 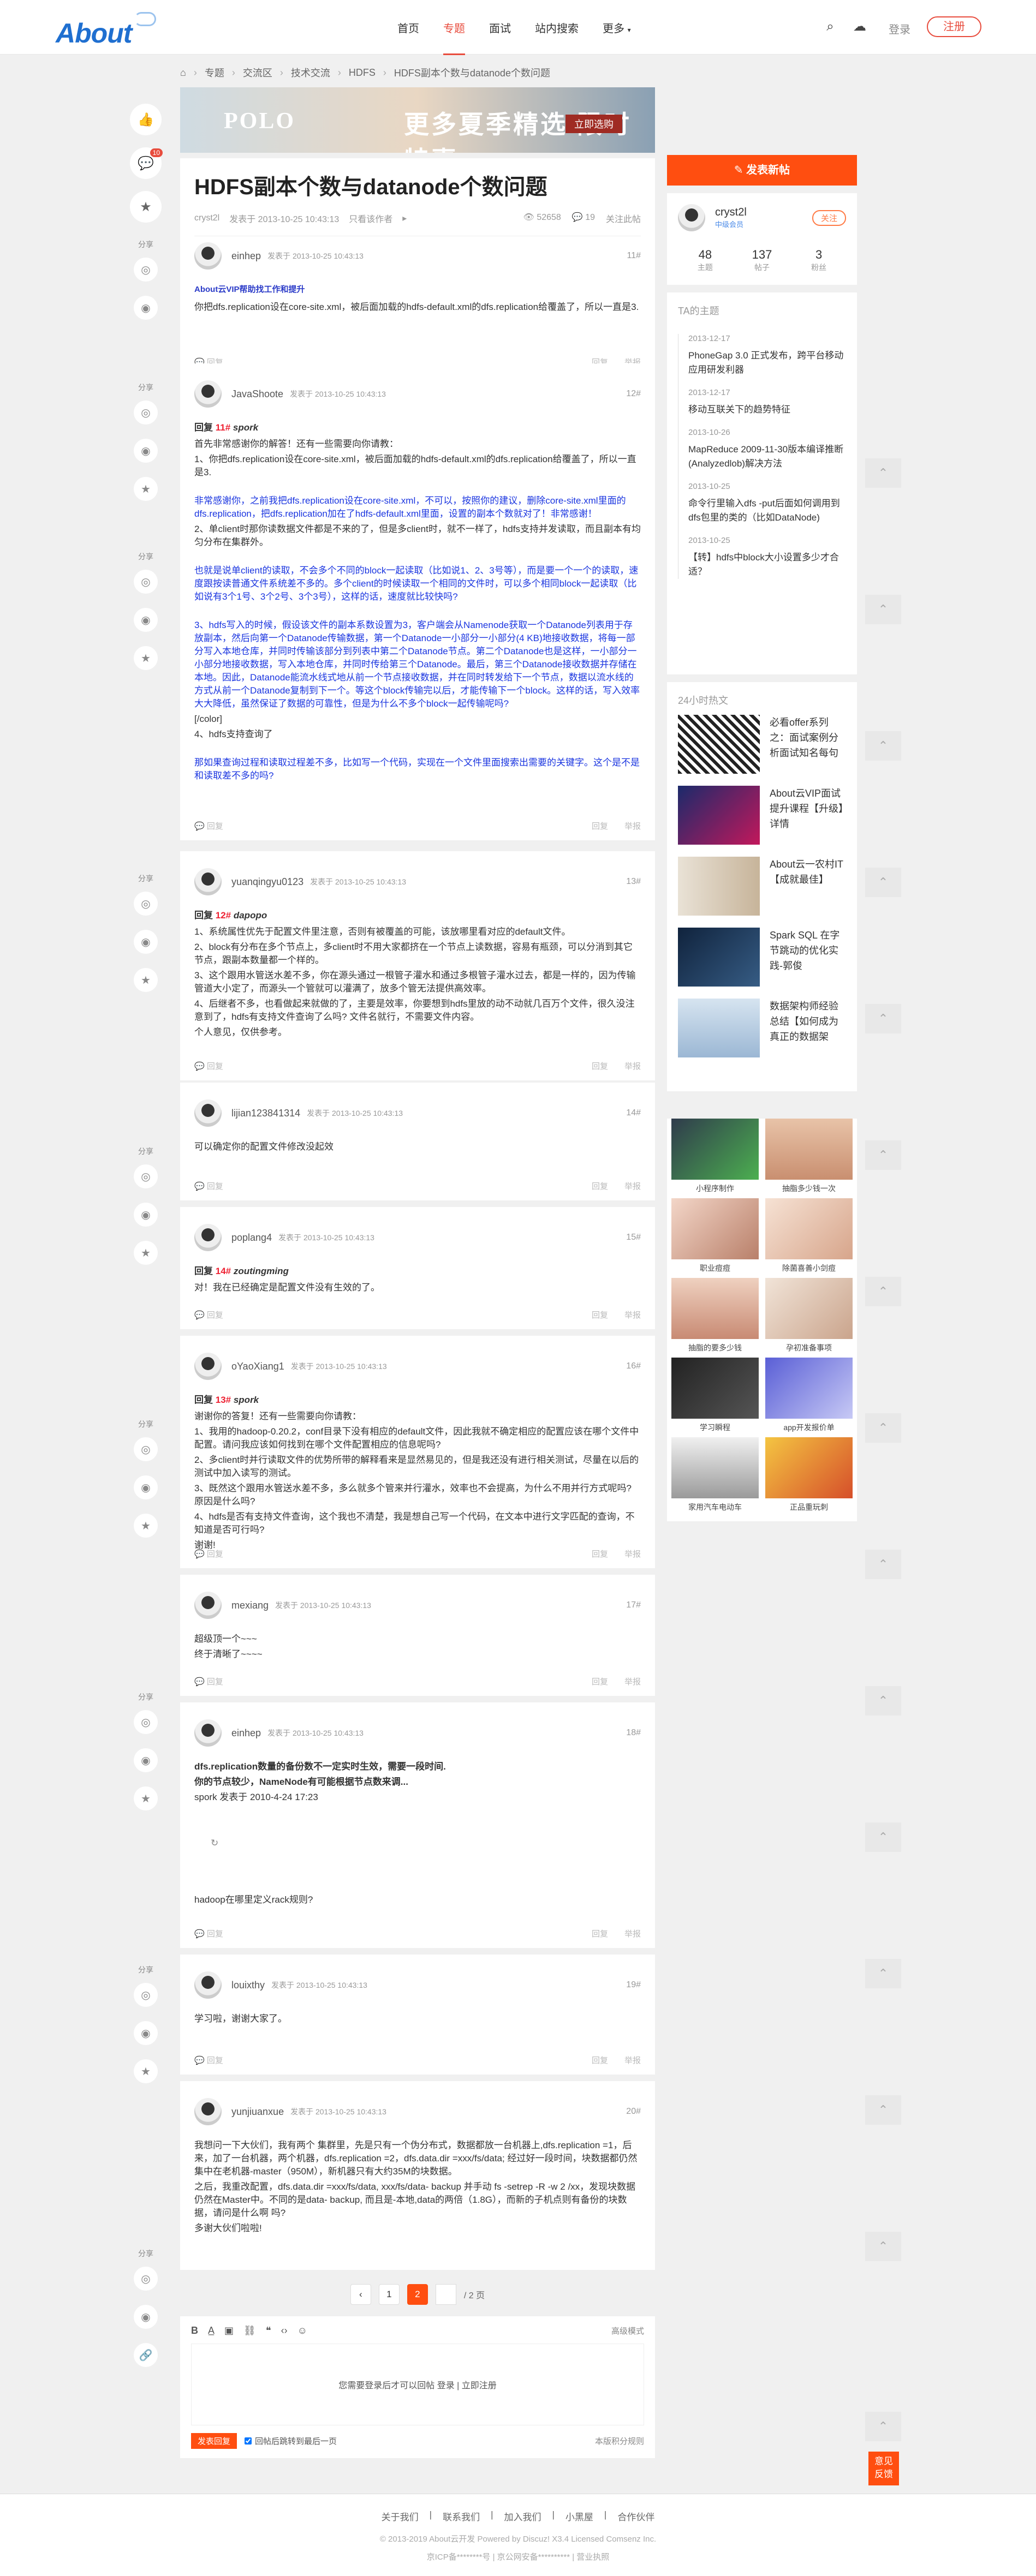 What do you see at coordinates (223, 1400) in the screenshot?
I see `quote-floor: 13#` at bounding box center [223, 1400].